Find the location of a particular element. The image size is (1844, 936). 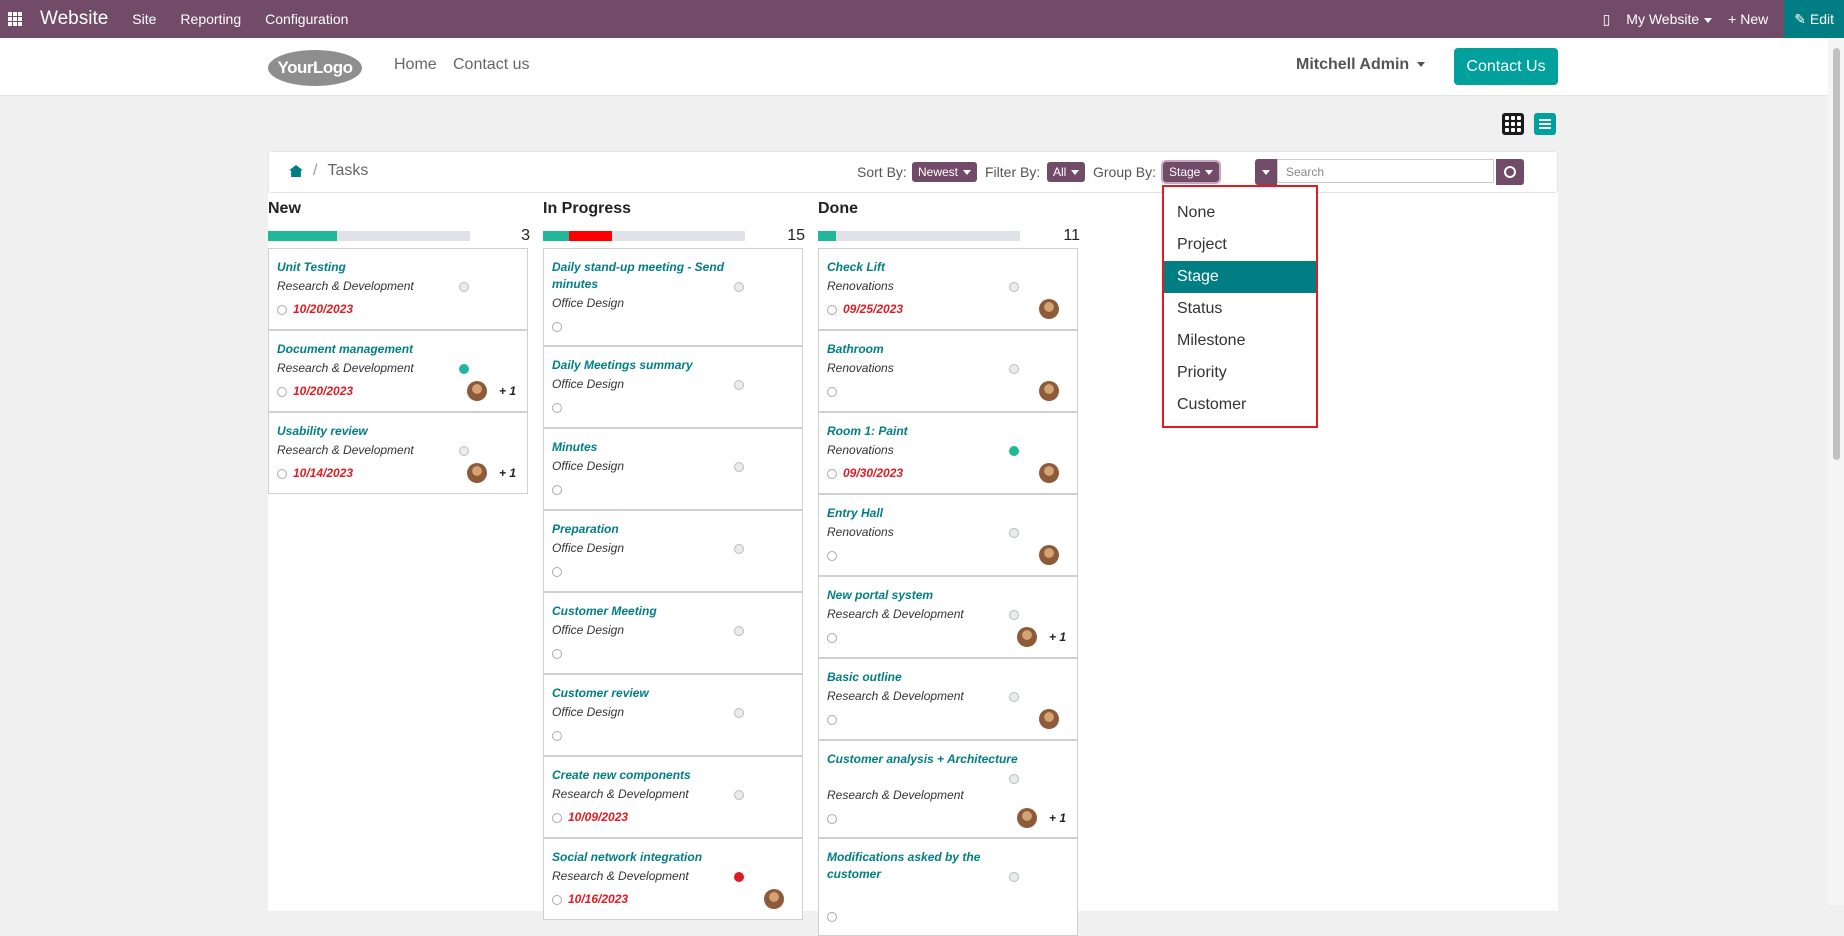

group-option-priority: Priority is located at coordinates (1240, 373).